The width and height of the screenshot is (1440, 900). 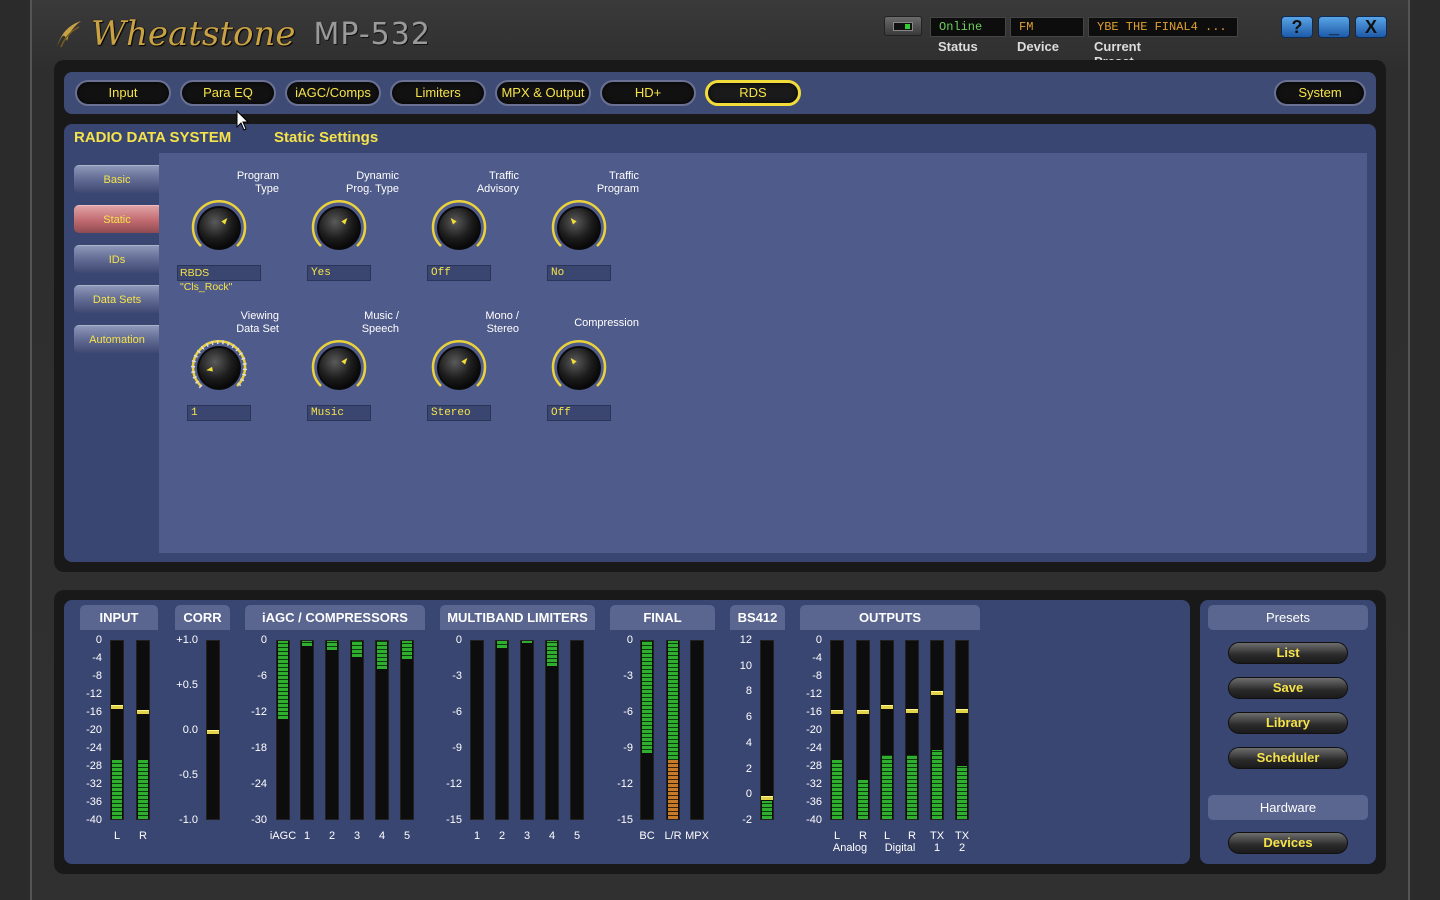 What do you see at coordinates (962, 848) in the screenshot?
I see `output-group-label: 2` at bounding box center [962, 848].